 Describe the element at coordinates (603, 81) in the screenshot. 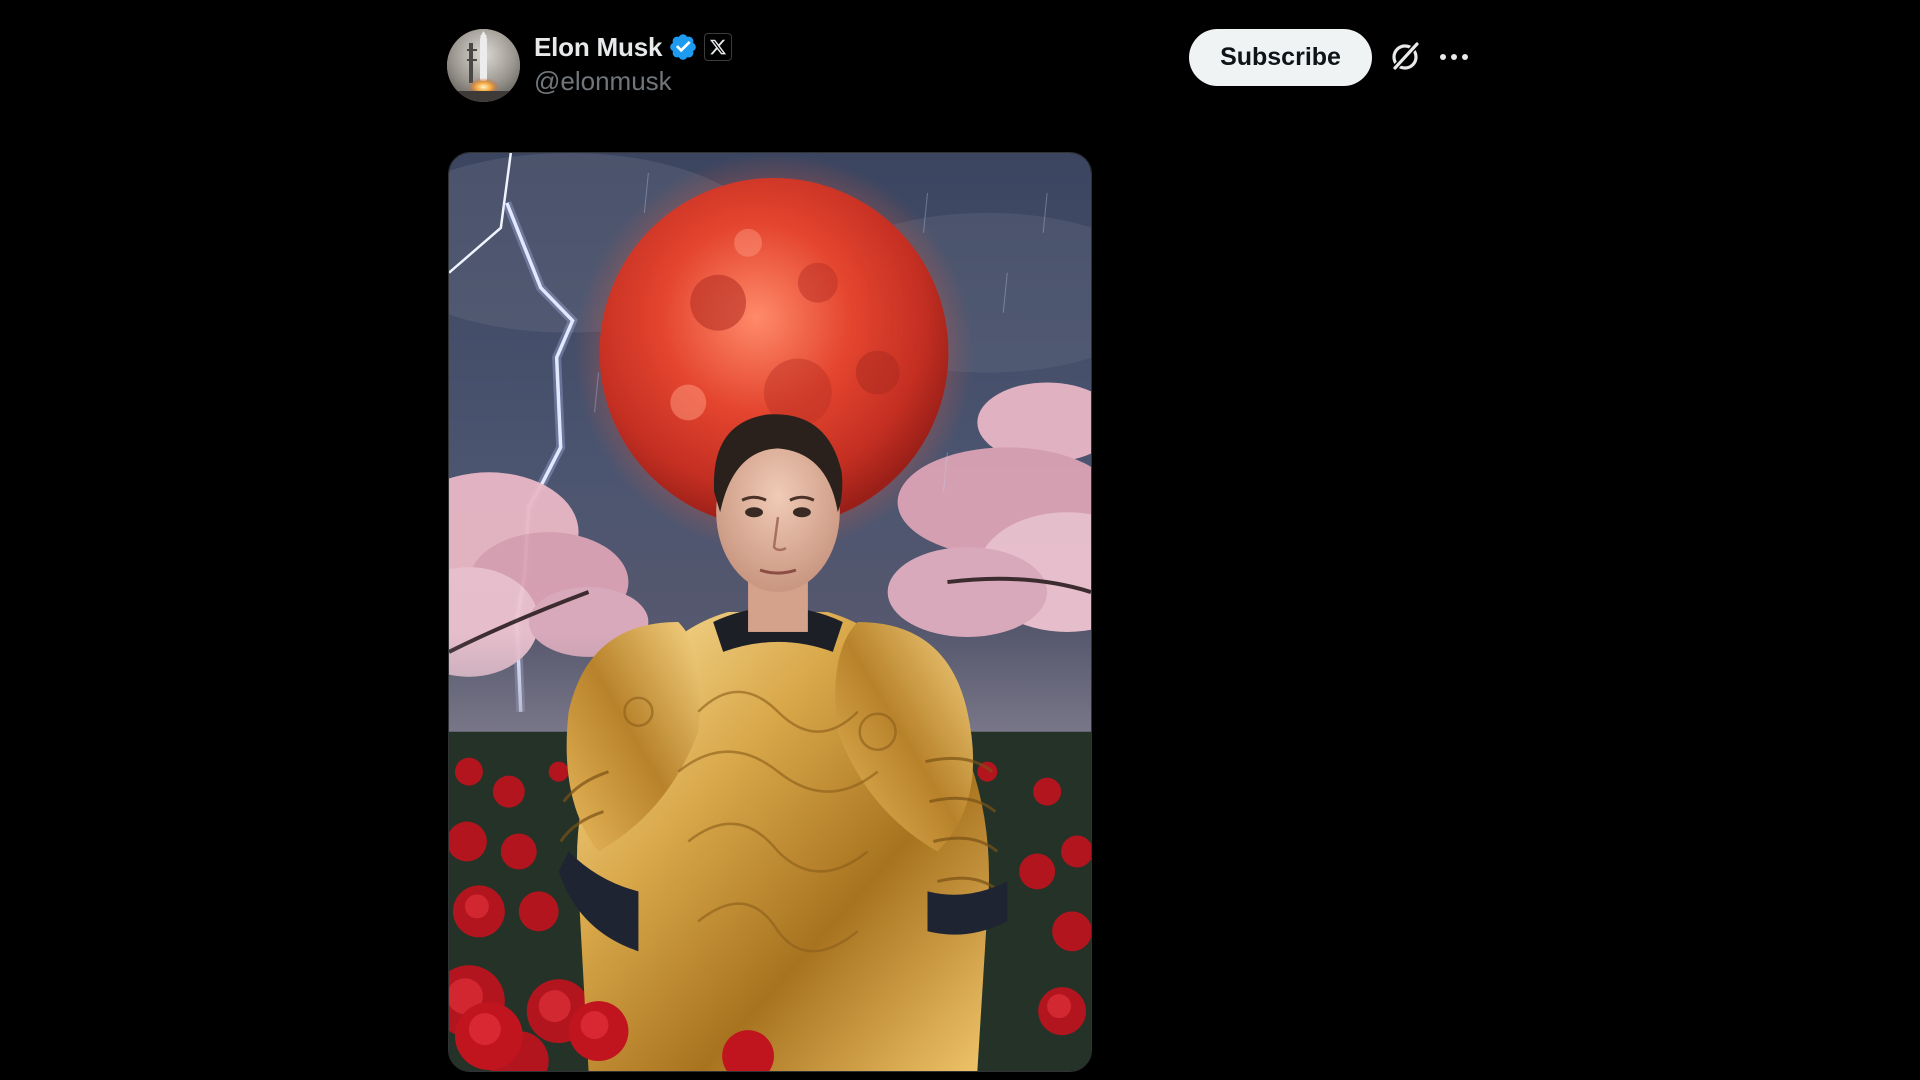

I see `author-handle: @elonmusk` at that location.